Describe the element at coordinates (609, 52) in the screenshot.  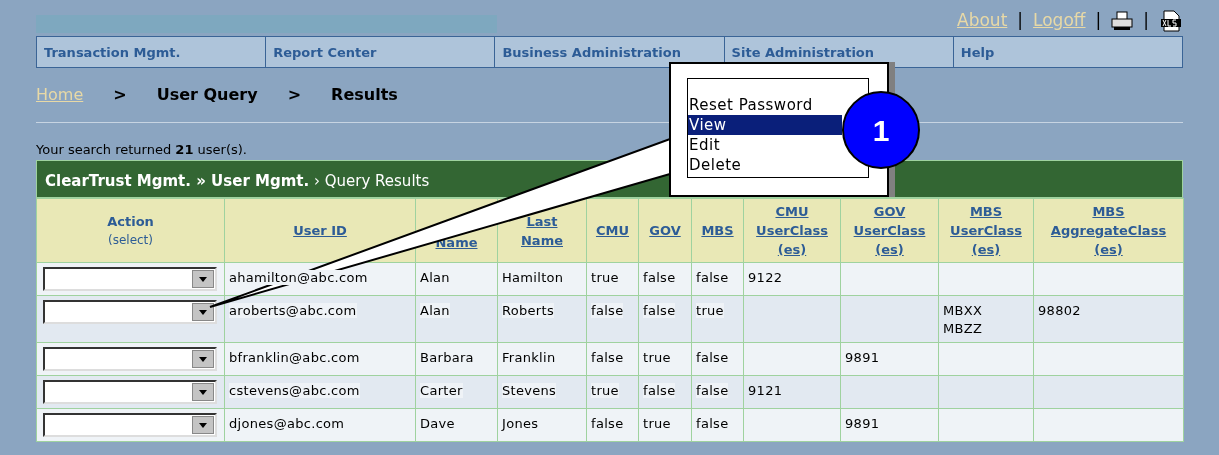
I see `nav-tab: Business Administration` at that location.